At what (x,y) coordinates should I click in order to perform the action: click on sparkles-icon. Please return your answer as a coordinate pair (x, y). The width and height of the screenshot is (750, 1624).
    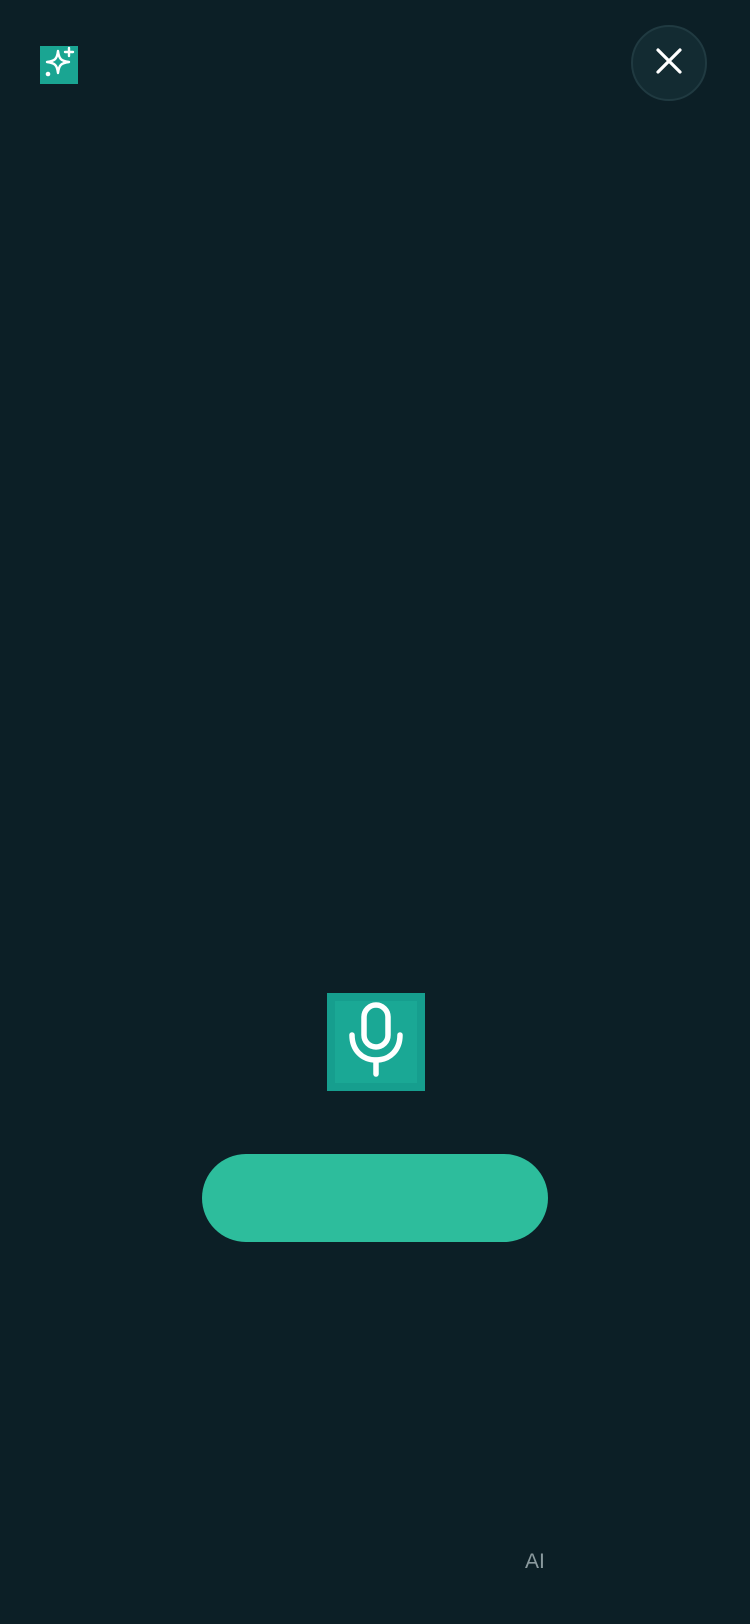
    Looking at the image, I should click on (59, 65).